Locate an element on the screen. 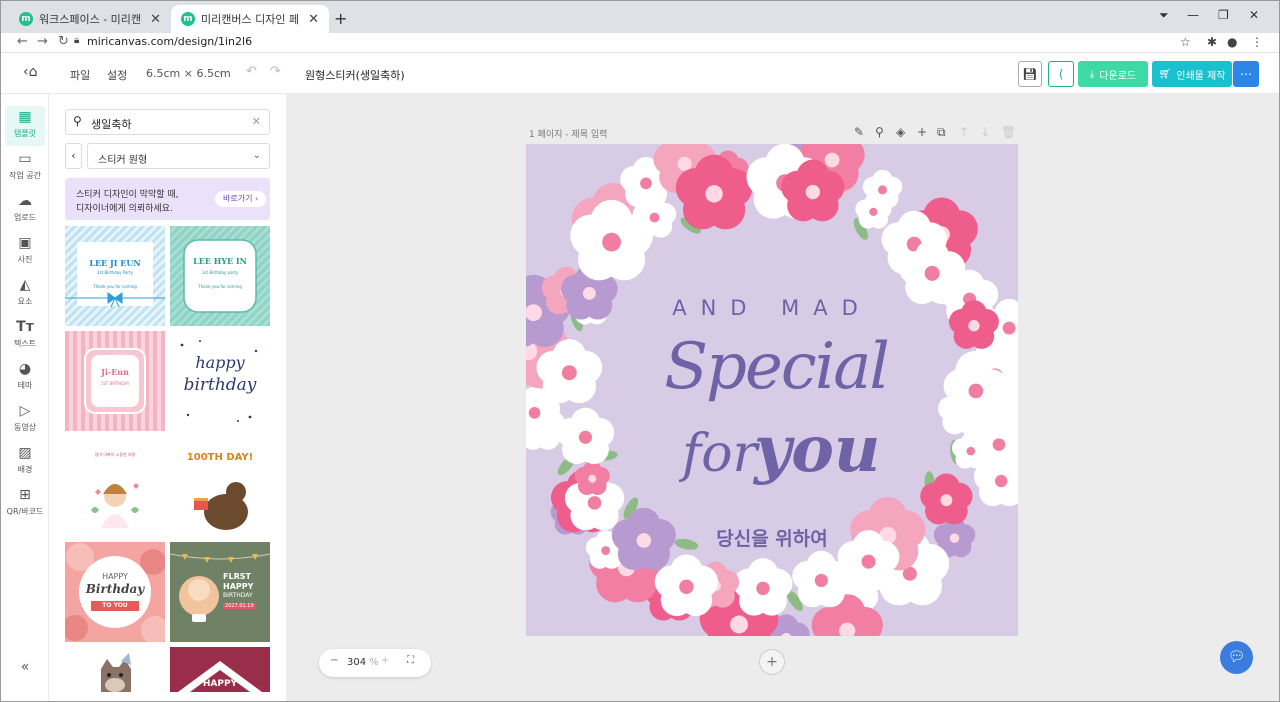  clear-icon: ✕ is located at coordinates (256, 121).